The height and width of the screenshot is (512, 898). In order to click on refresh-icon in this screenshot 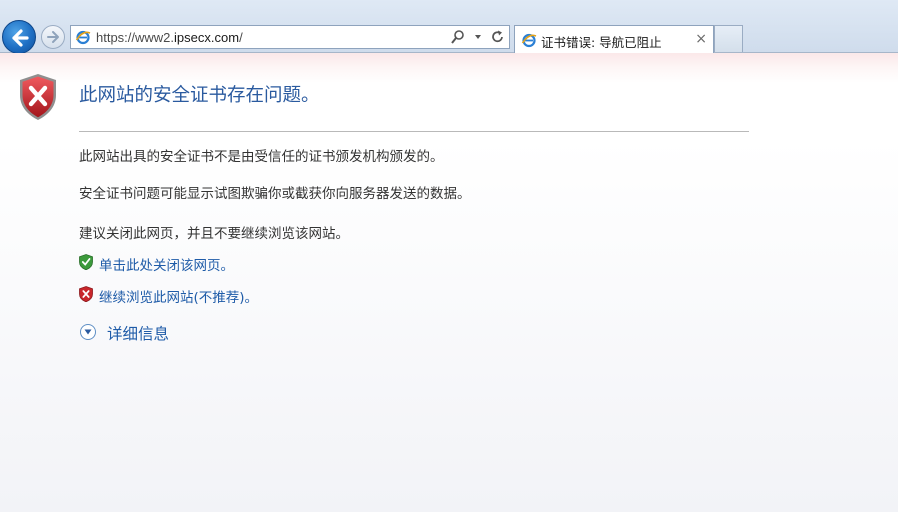, I will do `click(498, 39)`.